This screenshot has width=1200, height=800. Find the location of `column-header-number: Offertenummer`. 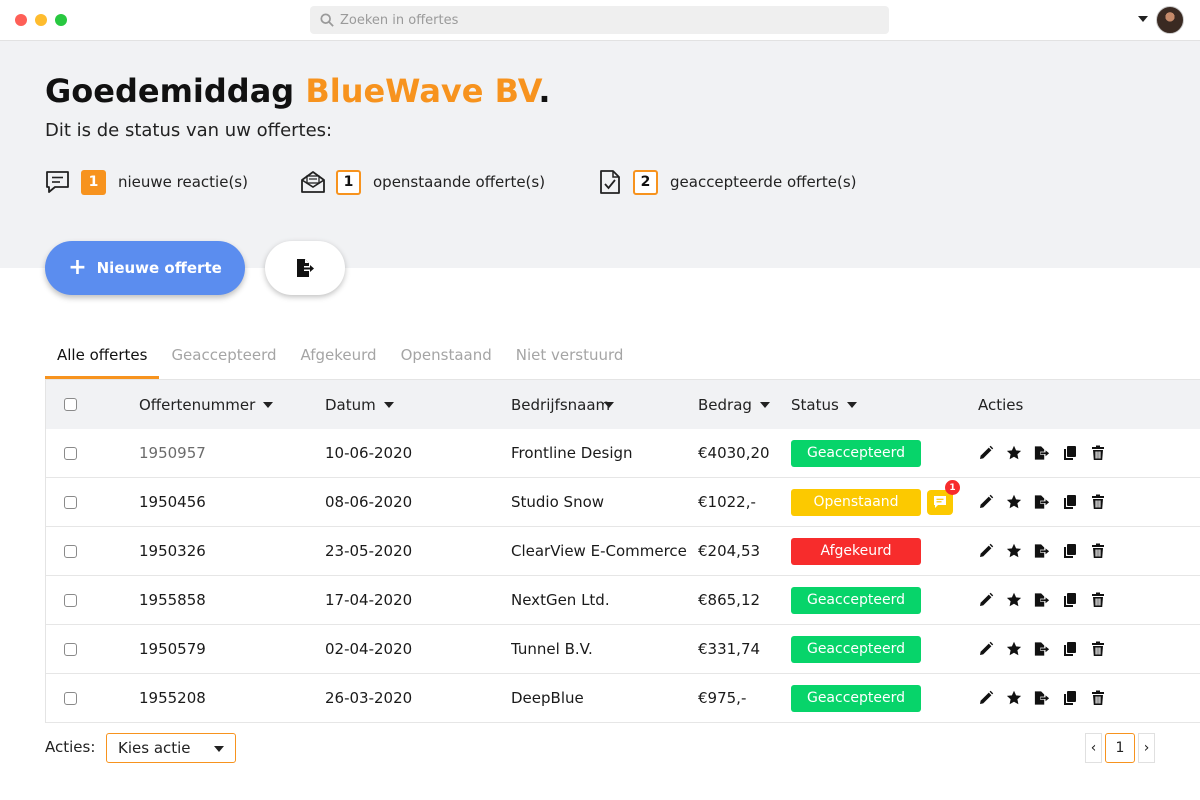

column-header-number: Offertenummer is located at coordinates (206, 405).